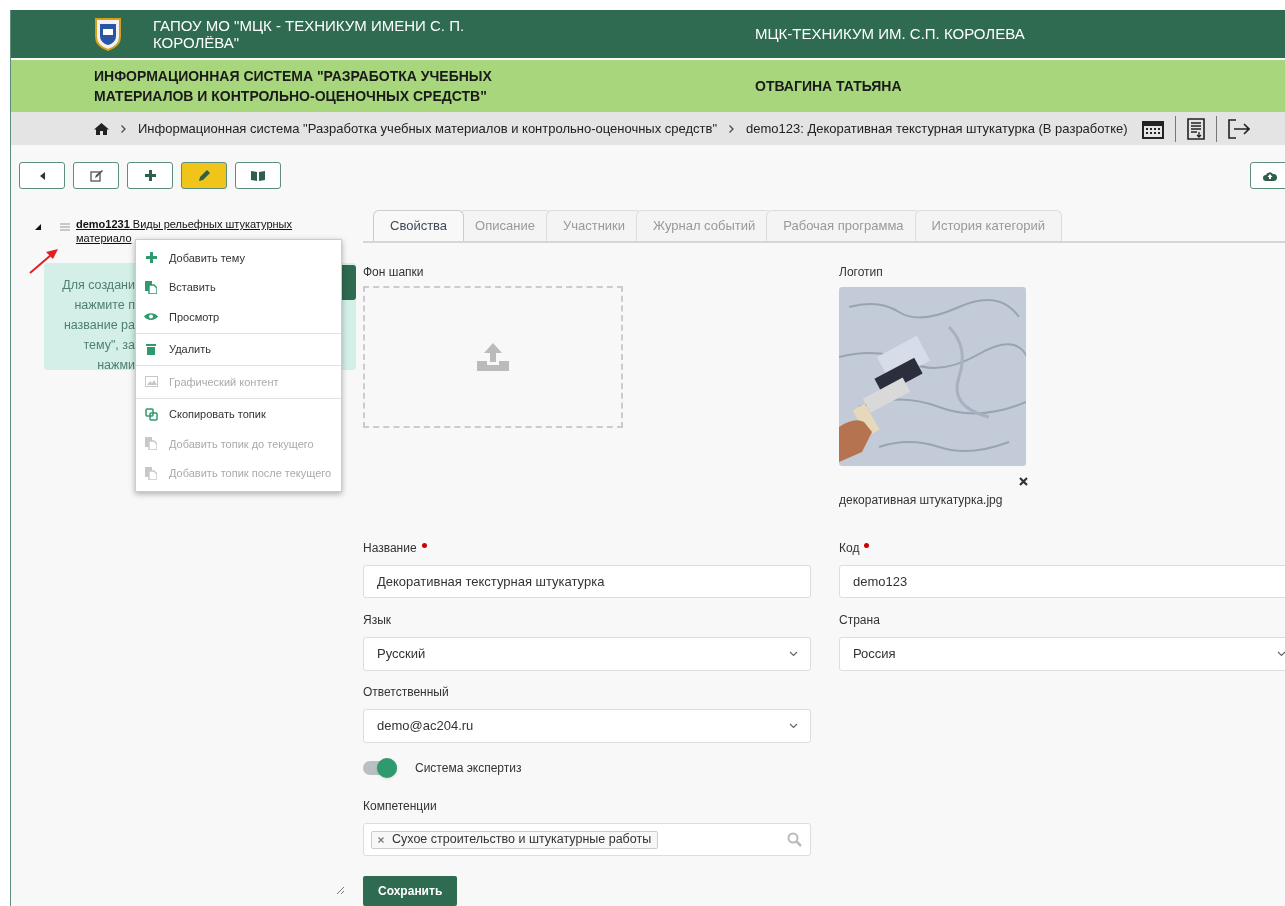 The height and width of the screenshot is (906, 1285). Describe the element at coordinates (828, 86) in the screenshot. I see `user-name: ОТВАГИНА ТАТЬЯНА` at that location.